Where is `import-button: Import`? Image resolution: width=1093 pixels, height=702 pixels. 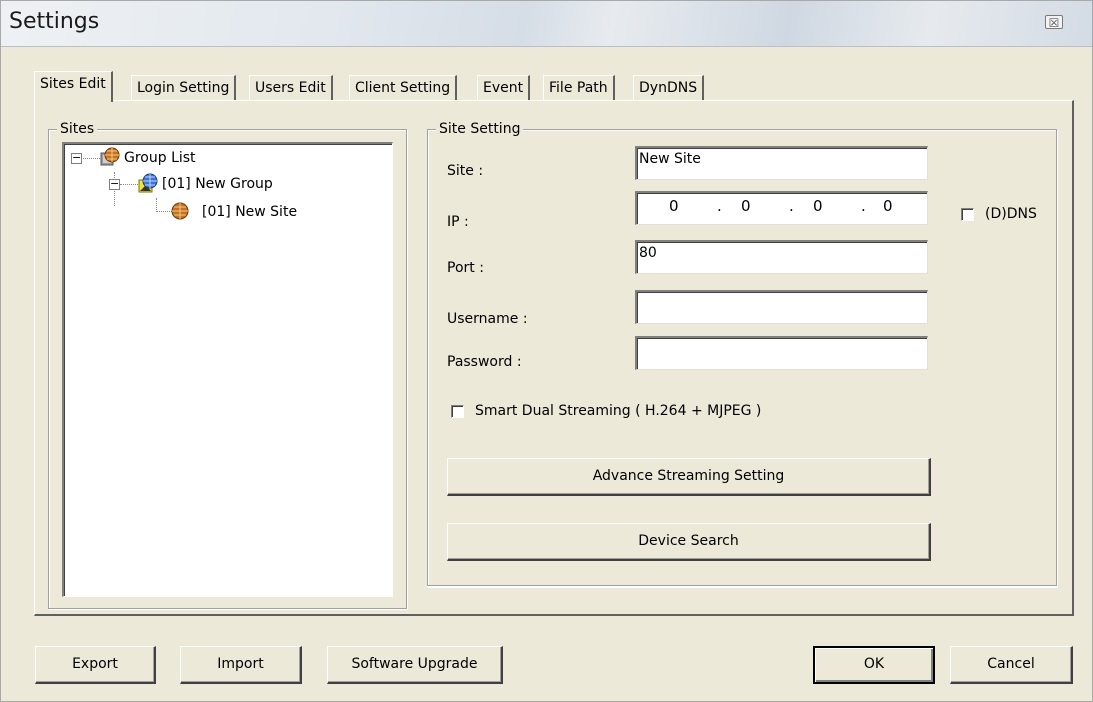 import-button: Import is located at coordinates (241, 665).